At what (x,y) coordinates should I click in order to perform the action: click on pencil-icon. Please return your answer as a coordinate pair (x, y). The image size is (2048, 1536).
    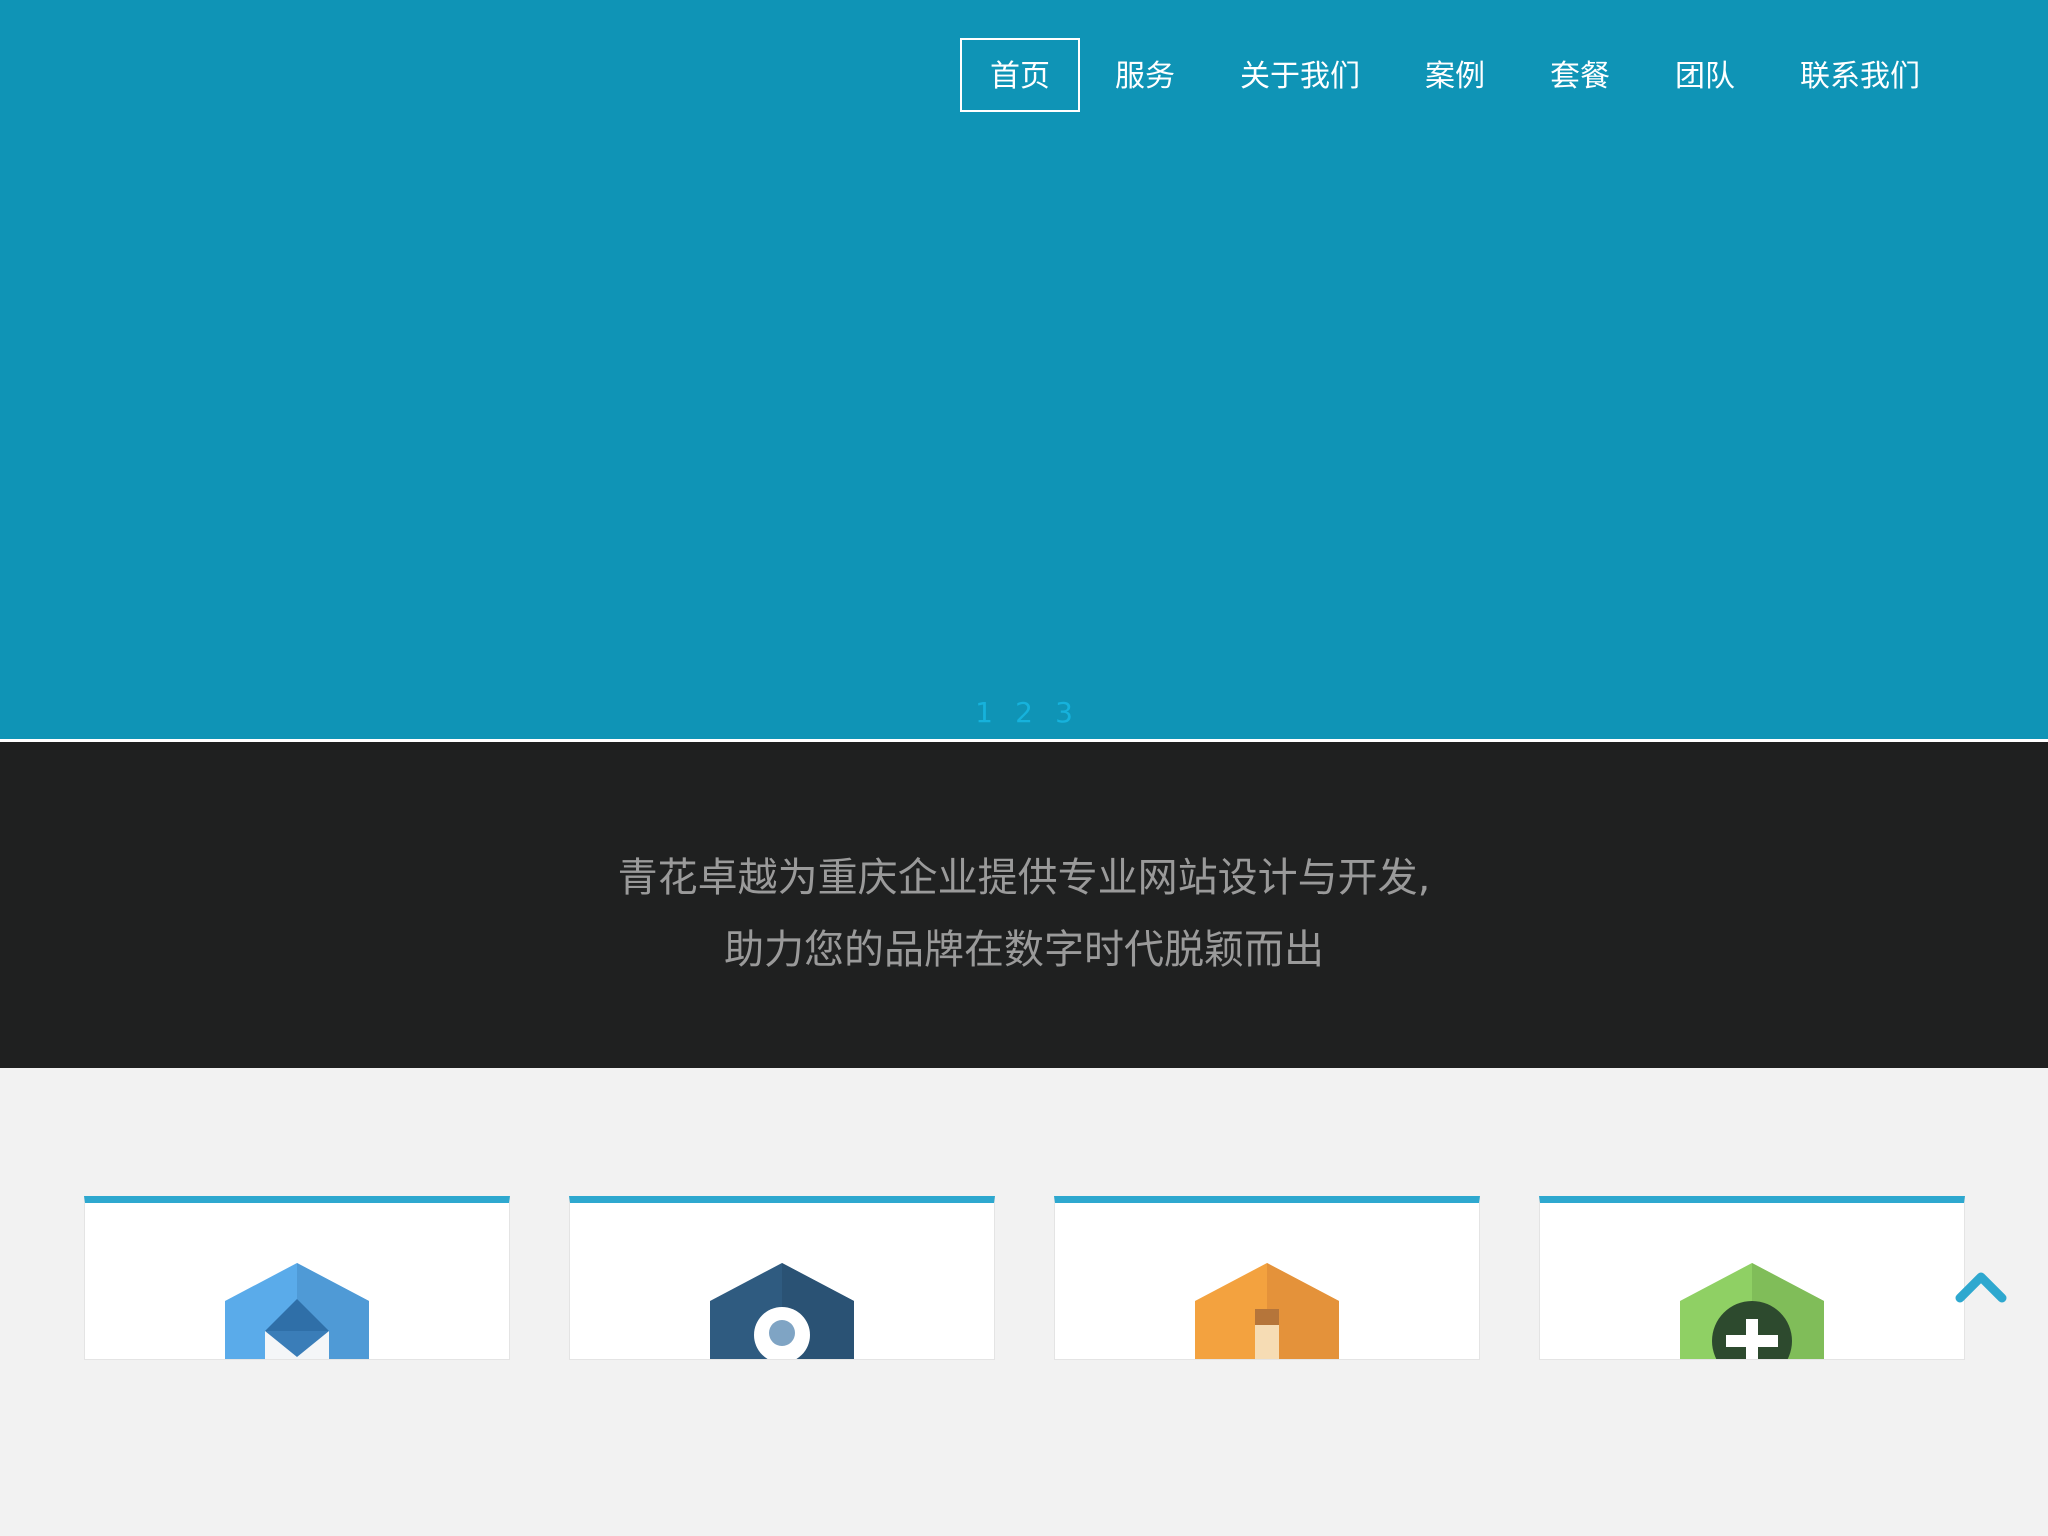
    Looking at the image, I should click on (1267, 1311).